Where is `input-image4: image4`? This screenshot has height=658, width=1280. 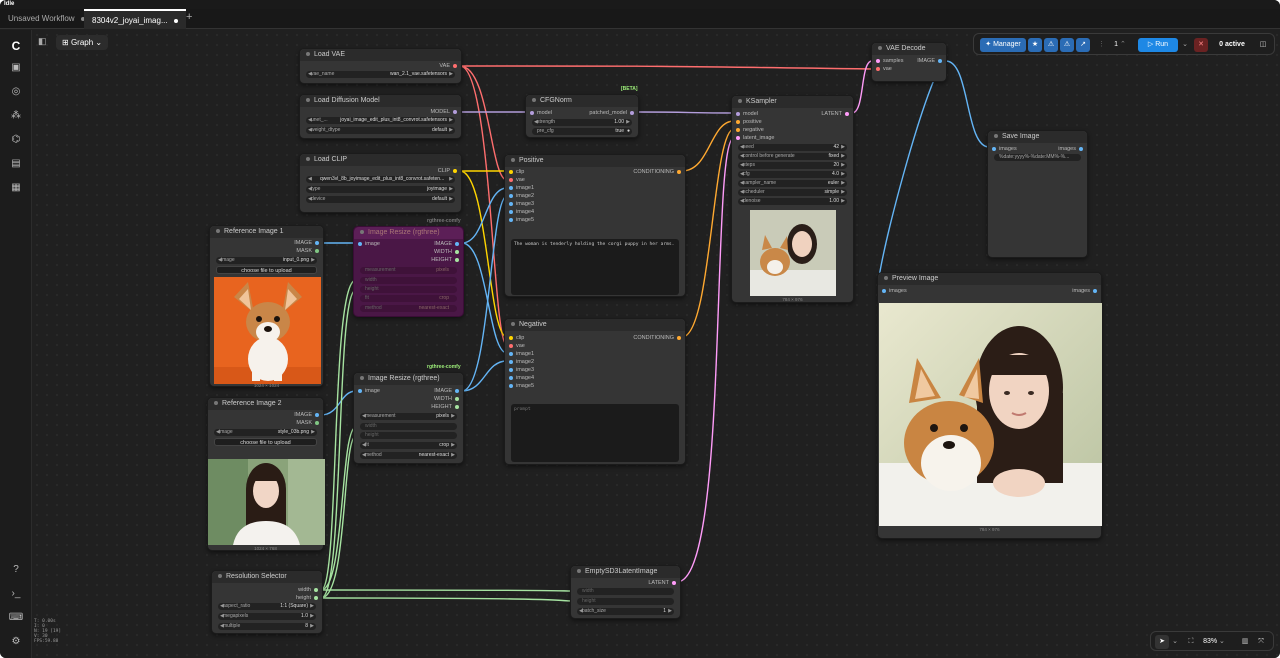 input-image4: image4 is located at coordinates (521, 378).